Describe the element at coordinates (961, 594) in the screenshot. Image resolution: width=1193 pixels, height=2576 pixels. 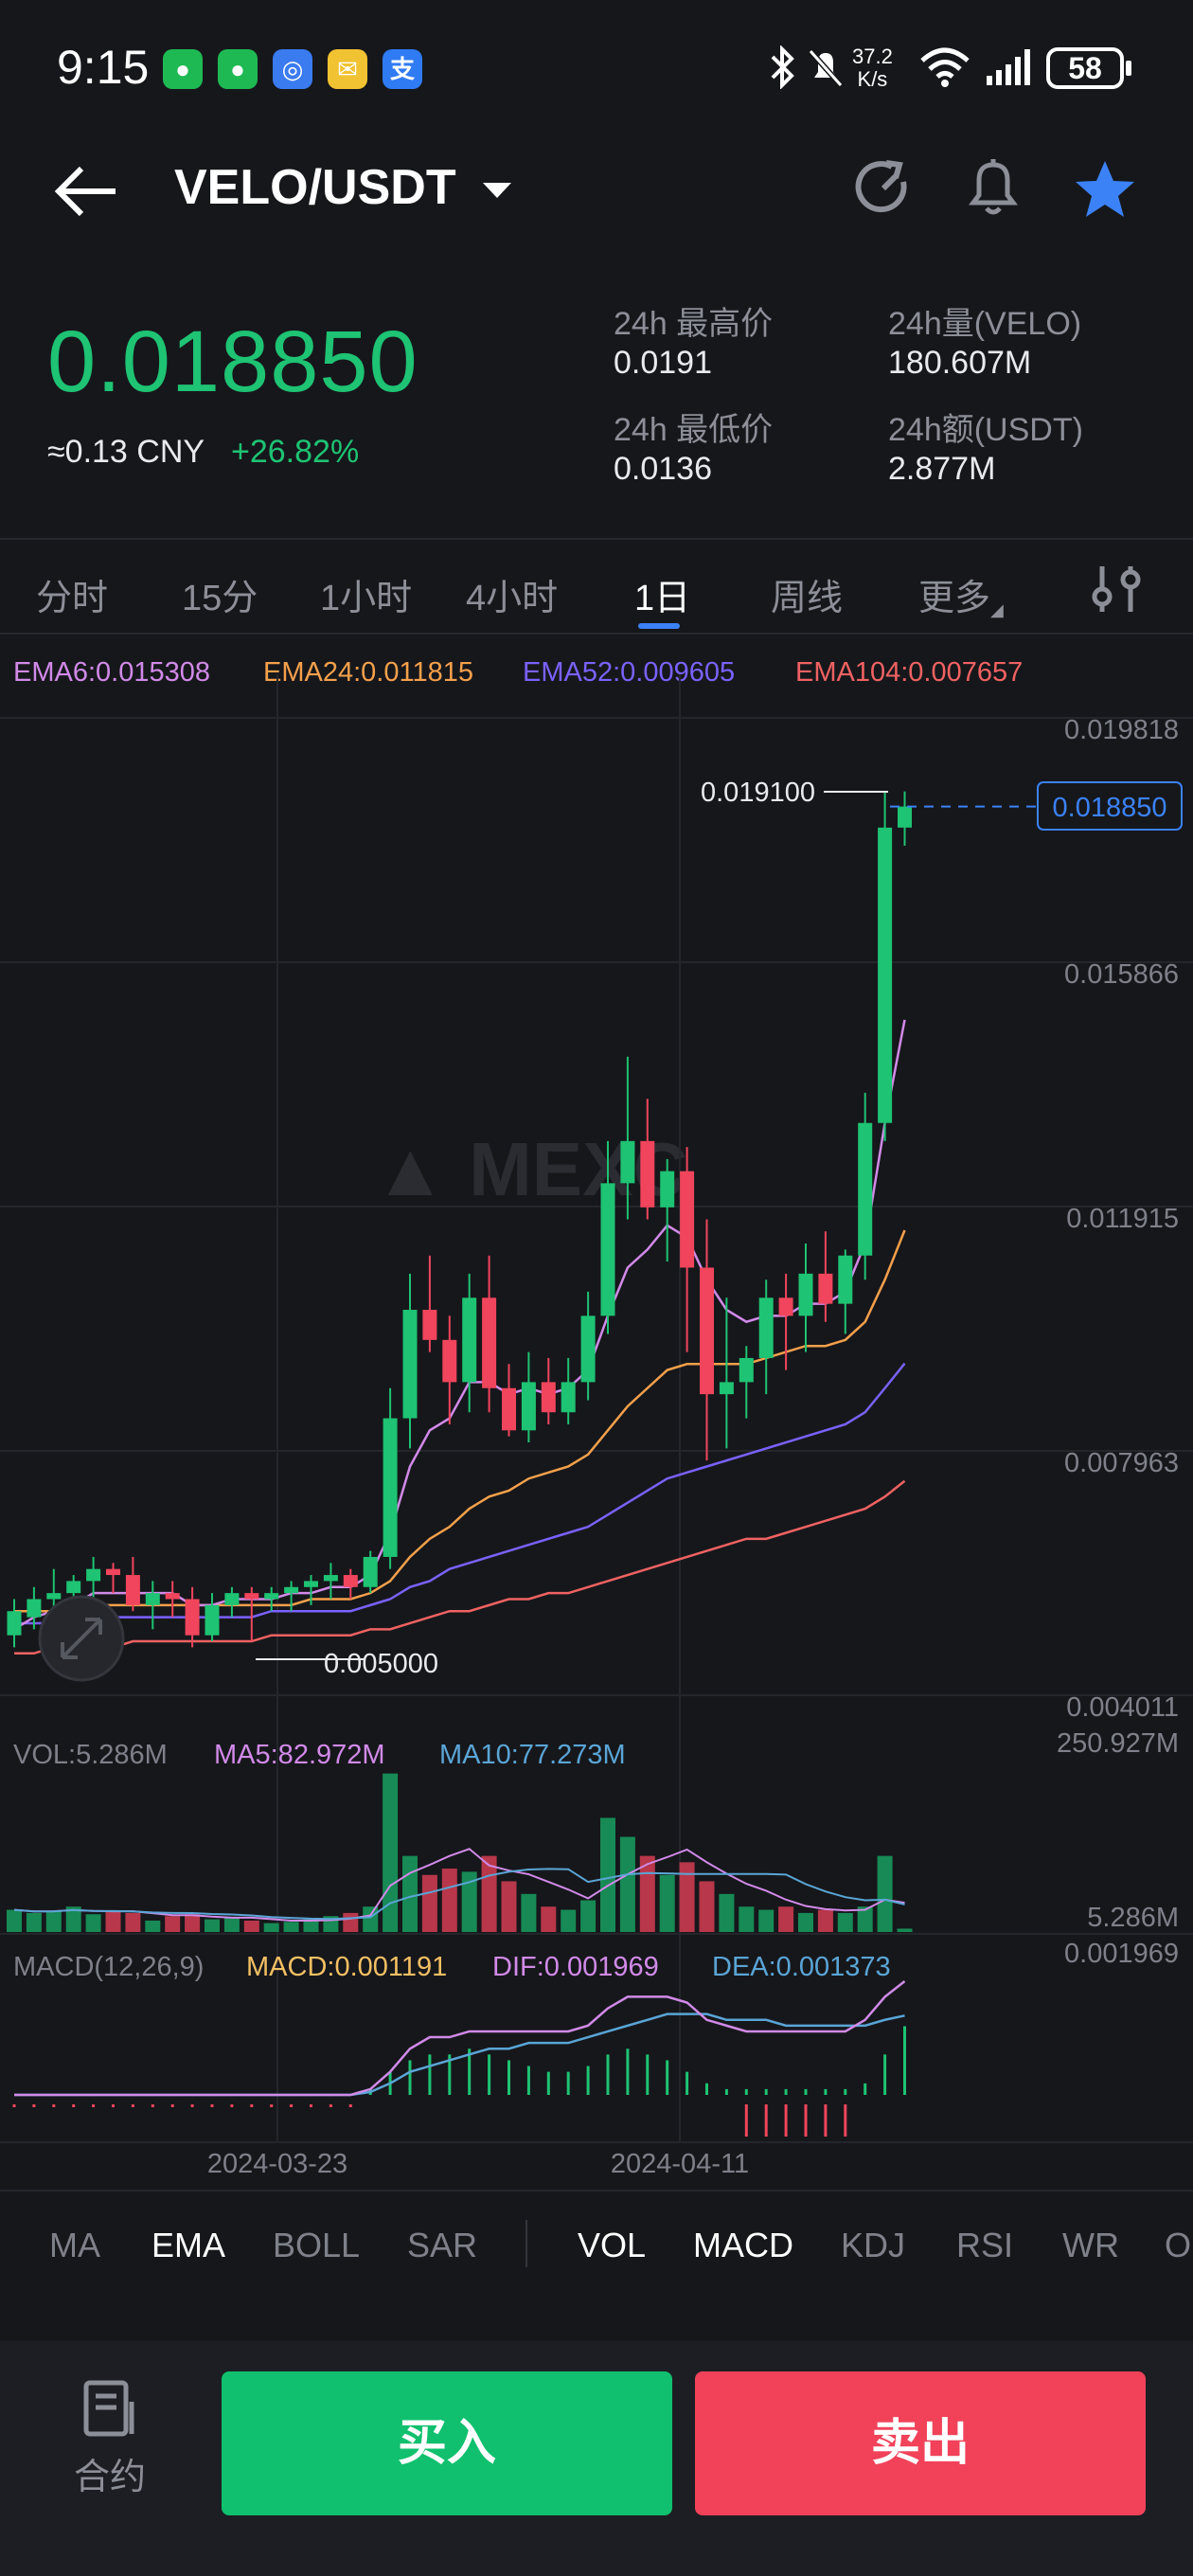
I see `tab-more: 更多◢` at that location.